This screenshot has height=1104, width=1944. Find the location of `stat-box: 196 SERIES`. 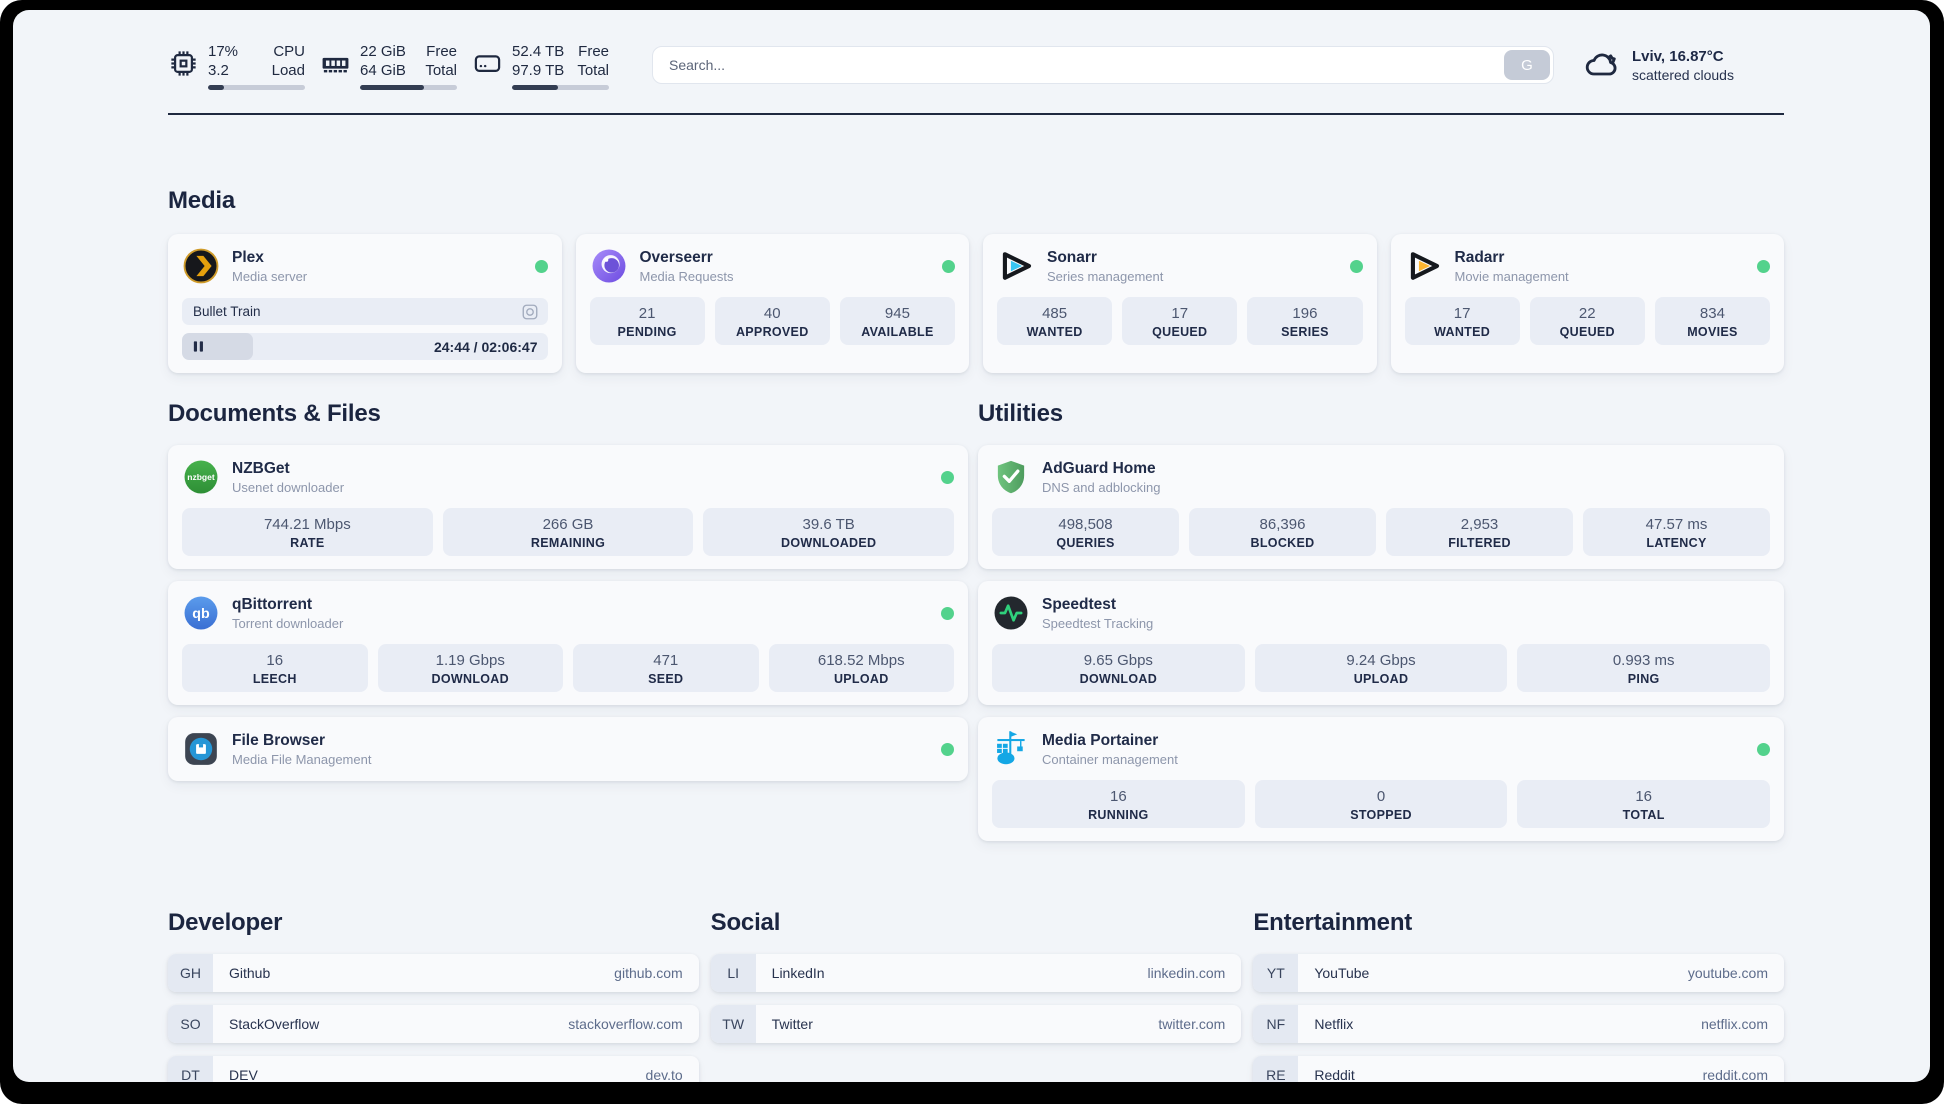

stat-box: 196 SERIES is located at coordinates (1305, 321).